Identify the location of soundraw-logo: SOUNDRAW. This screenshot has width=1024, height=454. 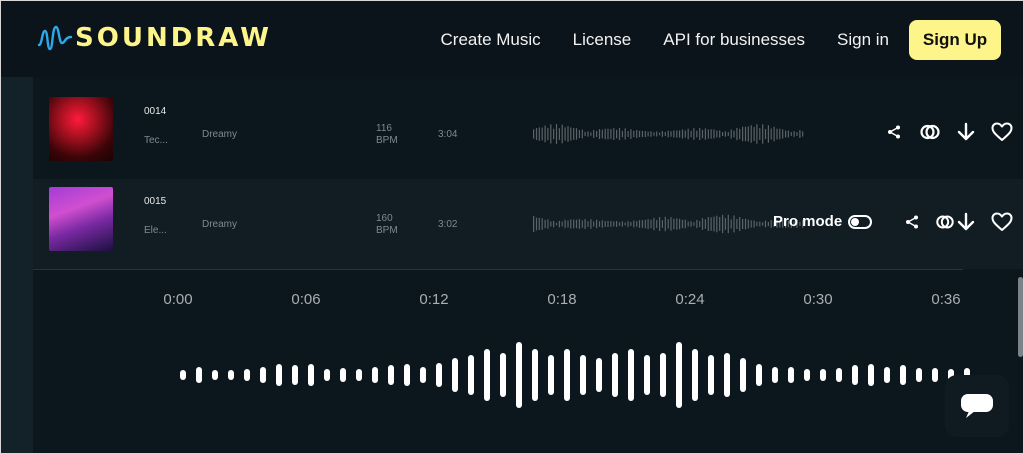
(154, 38).